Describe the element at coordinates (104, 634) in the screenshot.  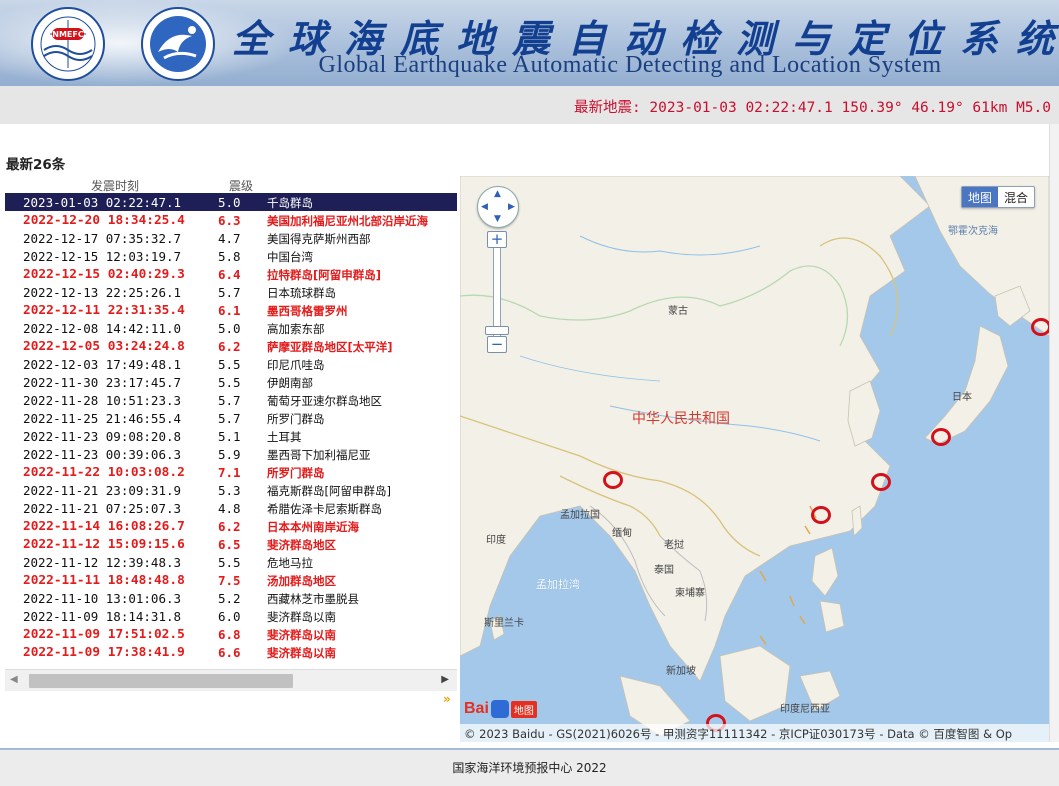
I see `quake-time: 2022-11-09 17:51:02.5` at that location.